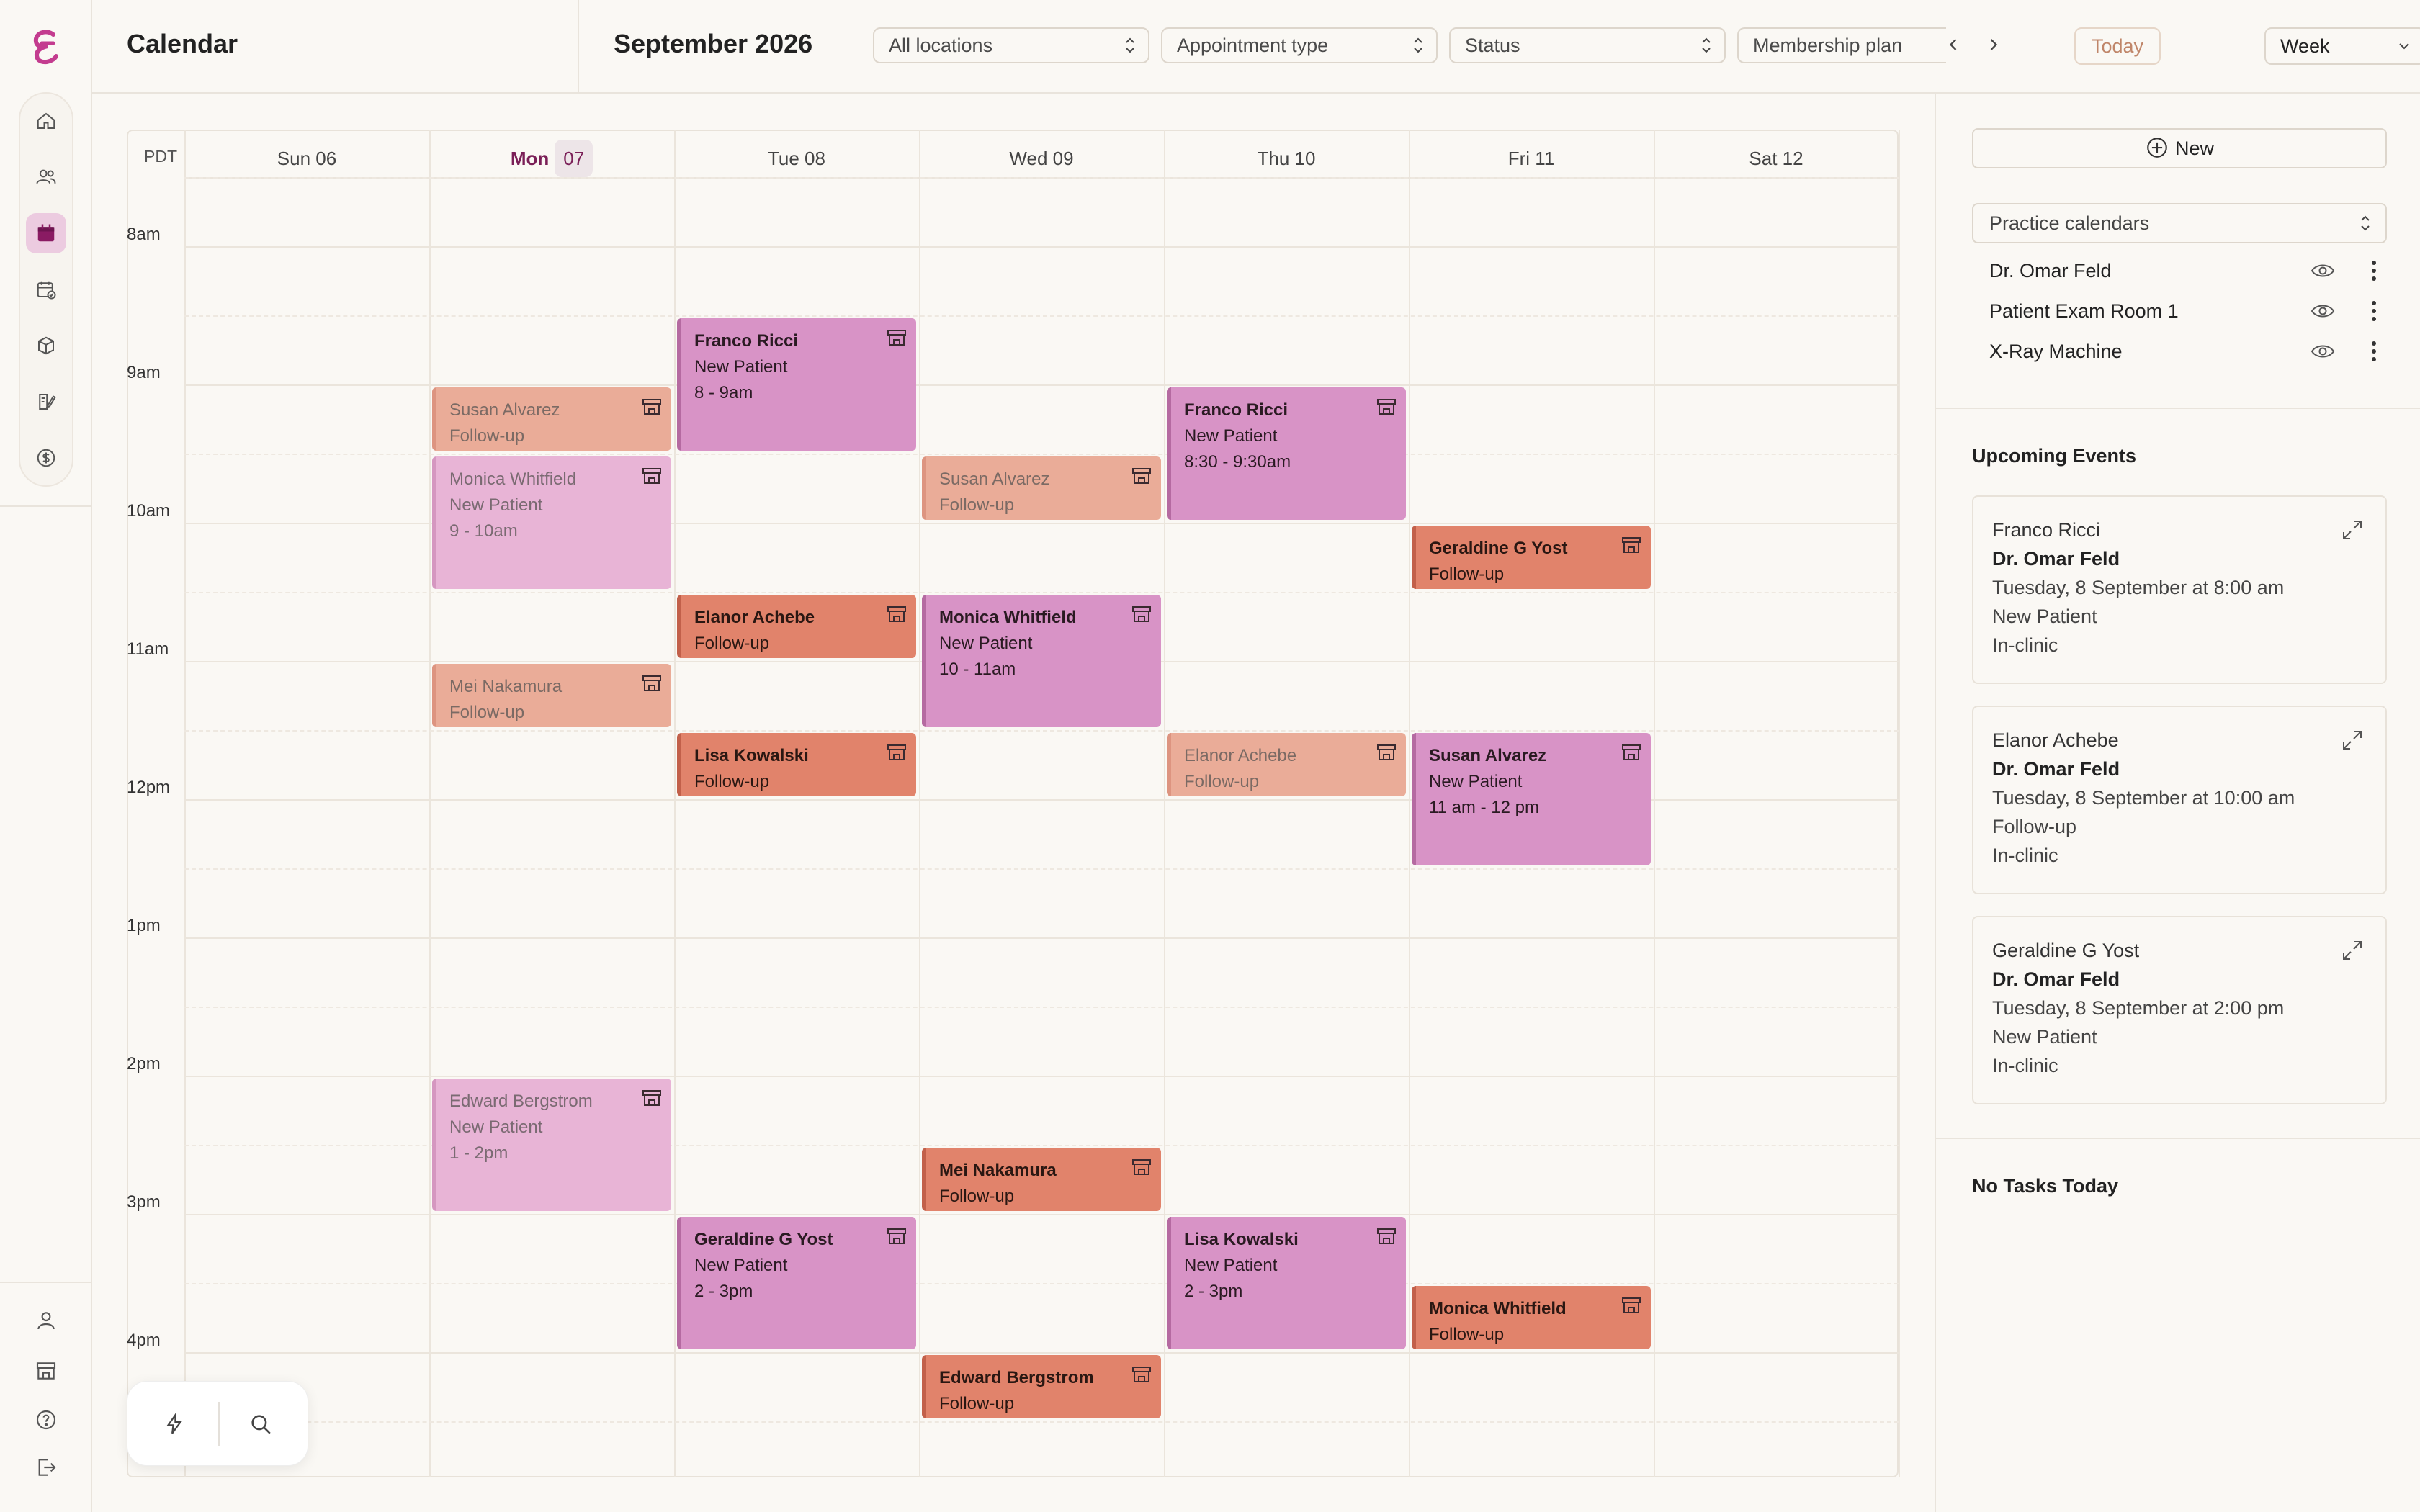 This screenshot has height=1512, width=2420. What do you see at coordinates (306, 158) in the screenshot?
I see `day-header: Sun 06` at bounding box center [306, 158].